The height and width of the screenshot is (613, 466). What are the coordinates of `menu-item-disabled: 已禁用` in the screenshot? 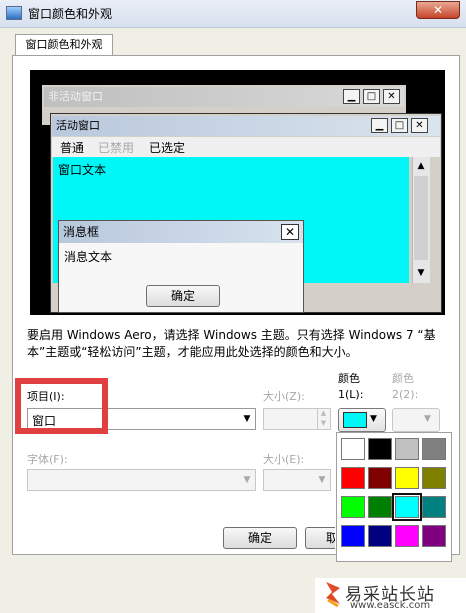 It's located at (116, 147).